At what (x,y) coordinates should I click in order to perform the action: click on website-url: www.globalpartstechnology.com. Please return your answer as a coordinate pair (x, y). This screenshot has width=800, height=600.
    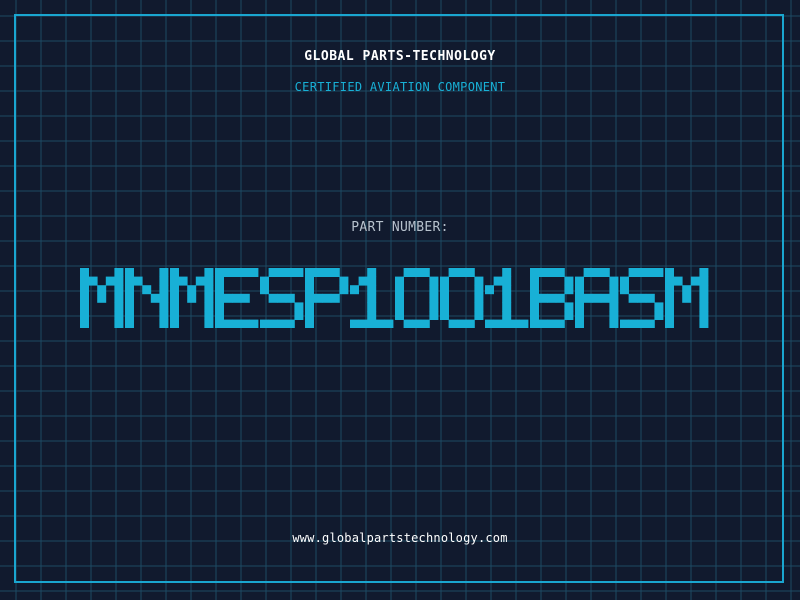
    Looking at the image, I should click on (400, 538).